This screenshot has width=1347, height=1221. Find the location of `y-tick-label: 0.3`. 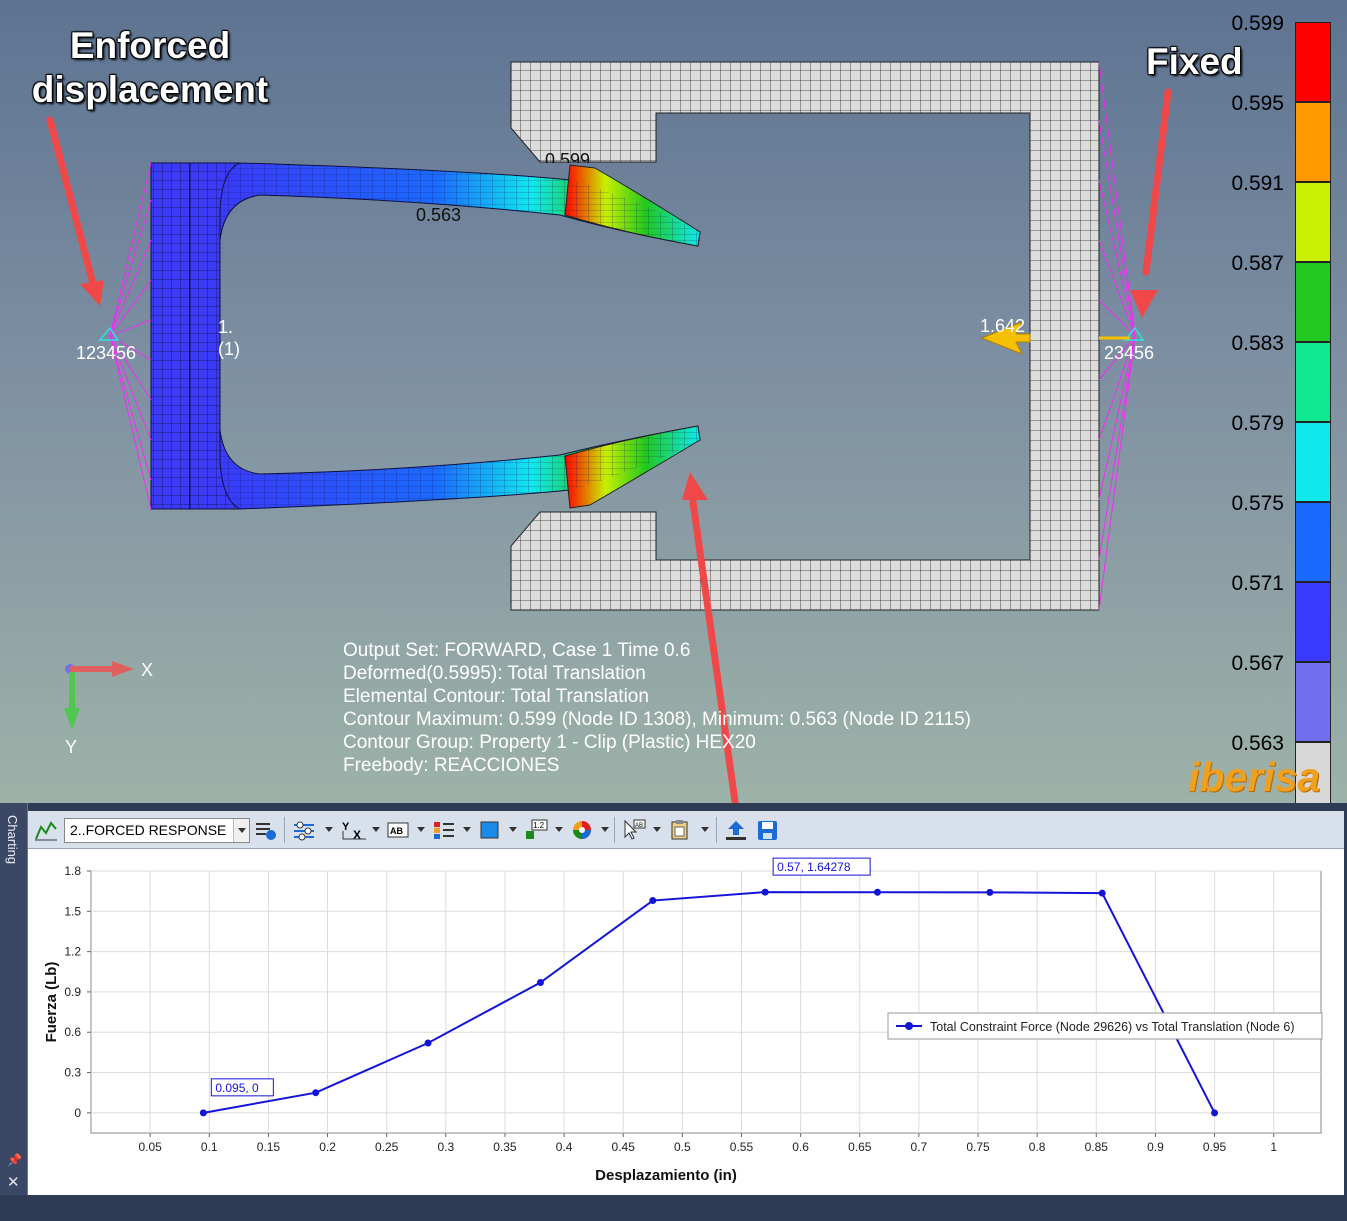

y-tick-label: 0.3 is located at coordinates (72, 1073).